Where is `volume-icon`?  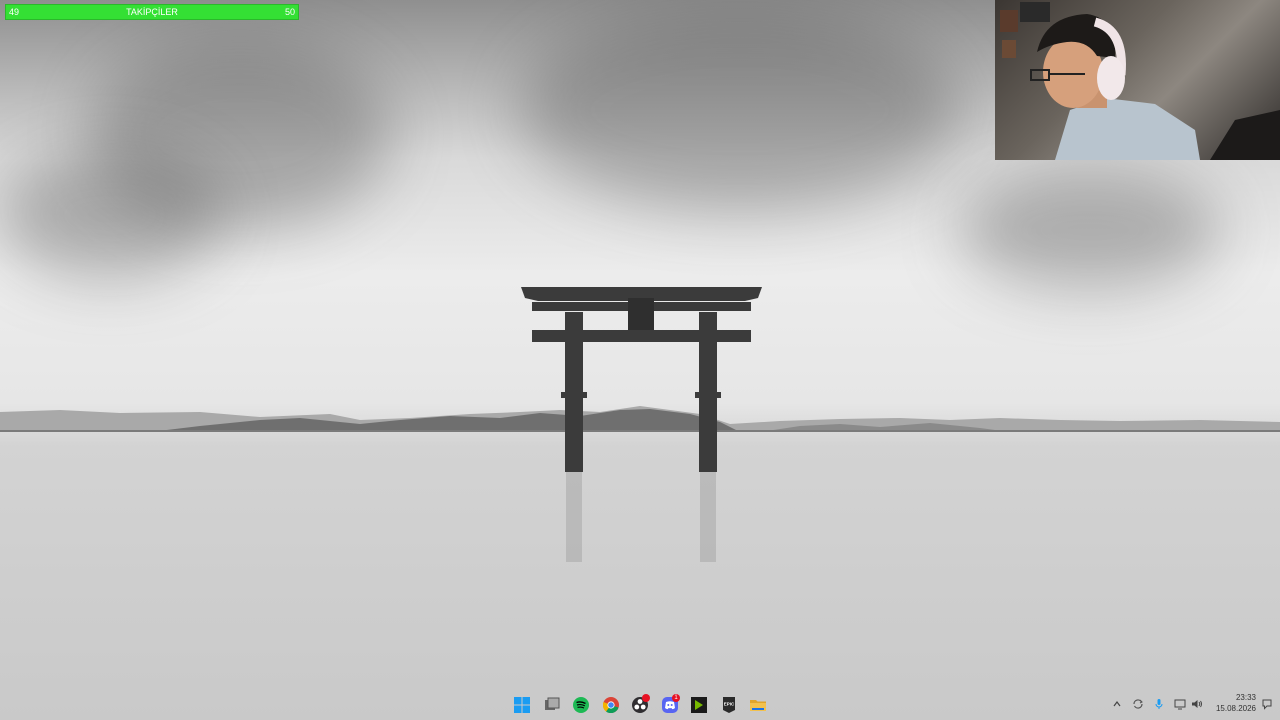
volume-icon is located at coordinates (1197, 704).